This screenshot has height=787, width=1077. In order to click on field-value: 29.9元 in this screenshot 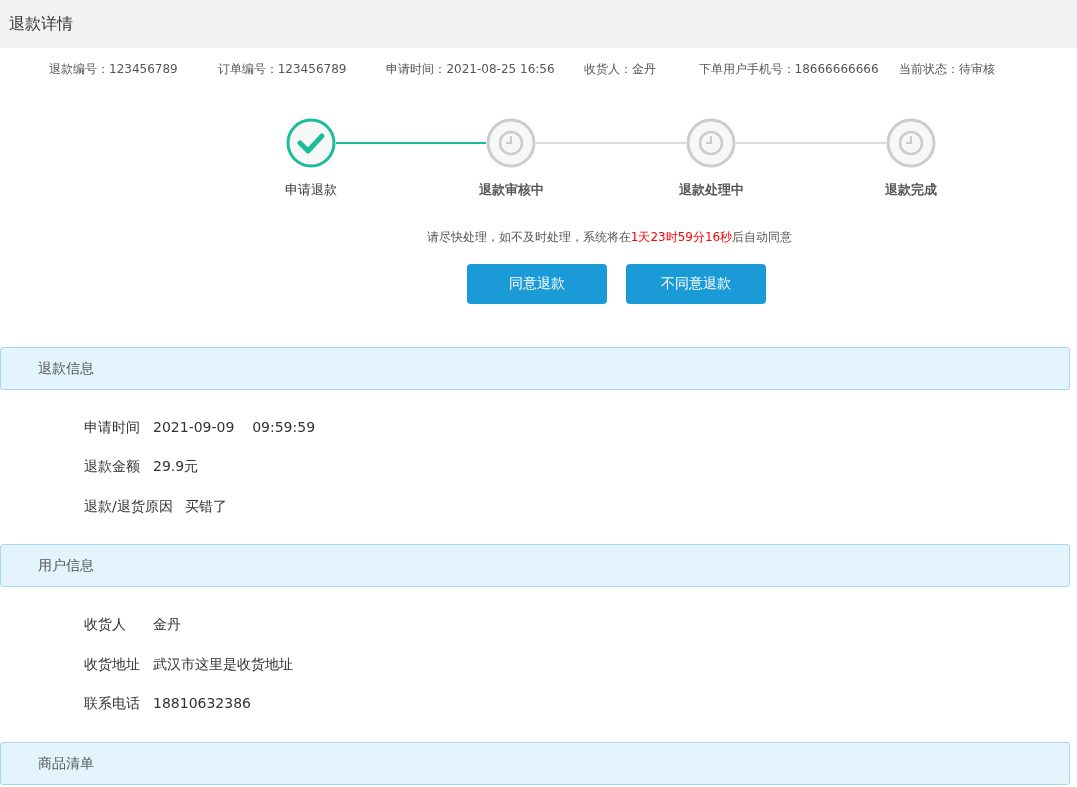, I will do `click(176, 467)`.